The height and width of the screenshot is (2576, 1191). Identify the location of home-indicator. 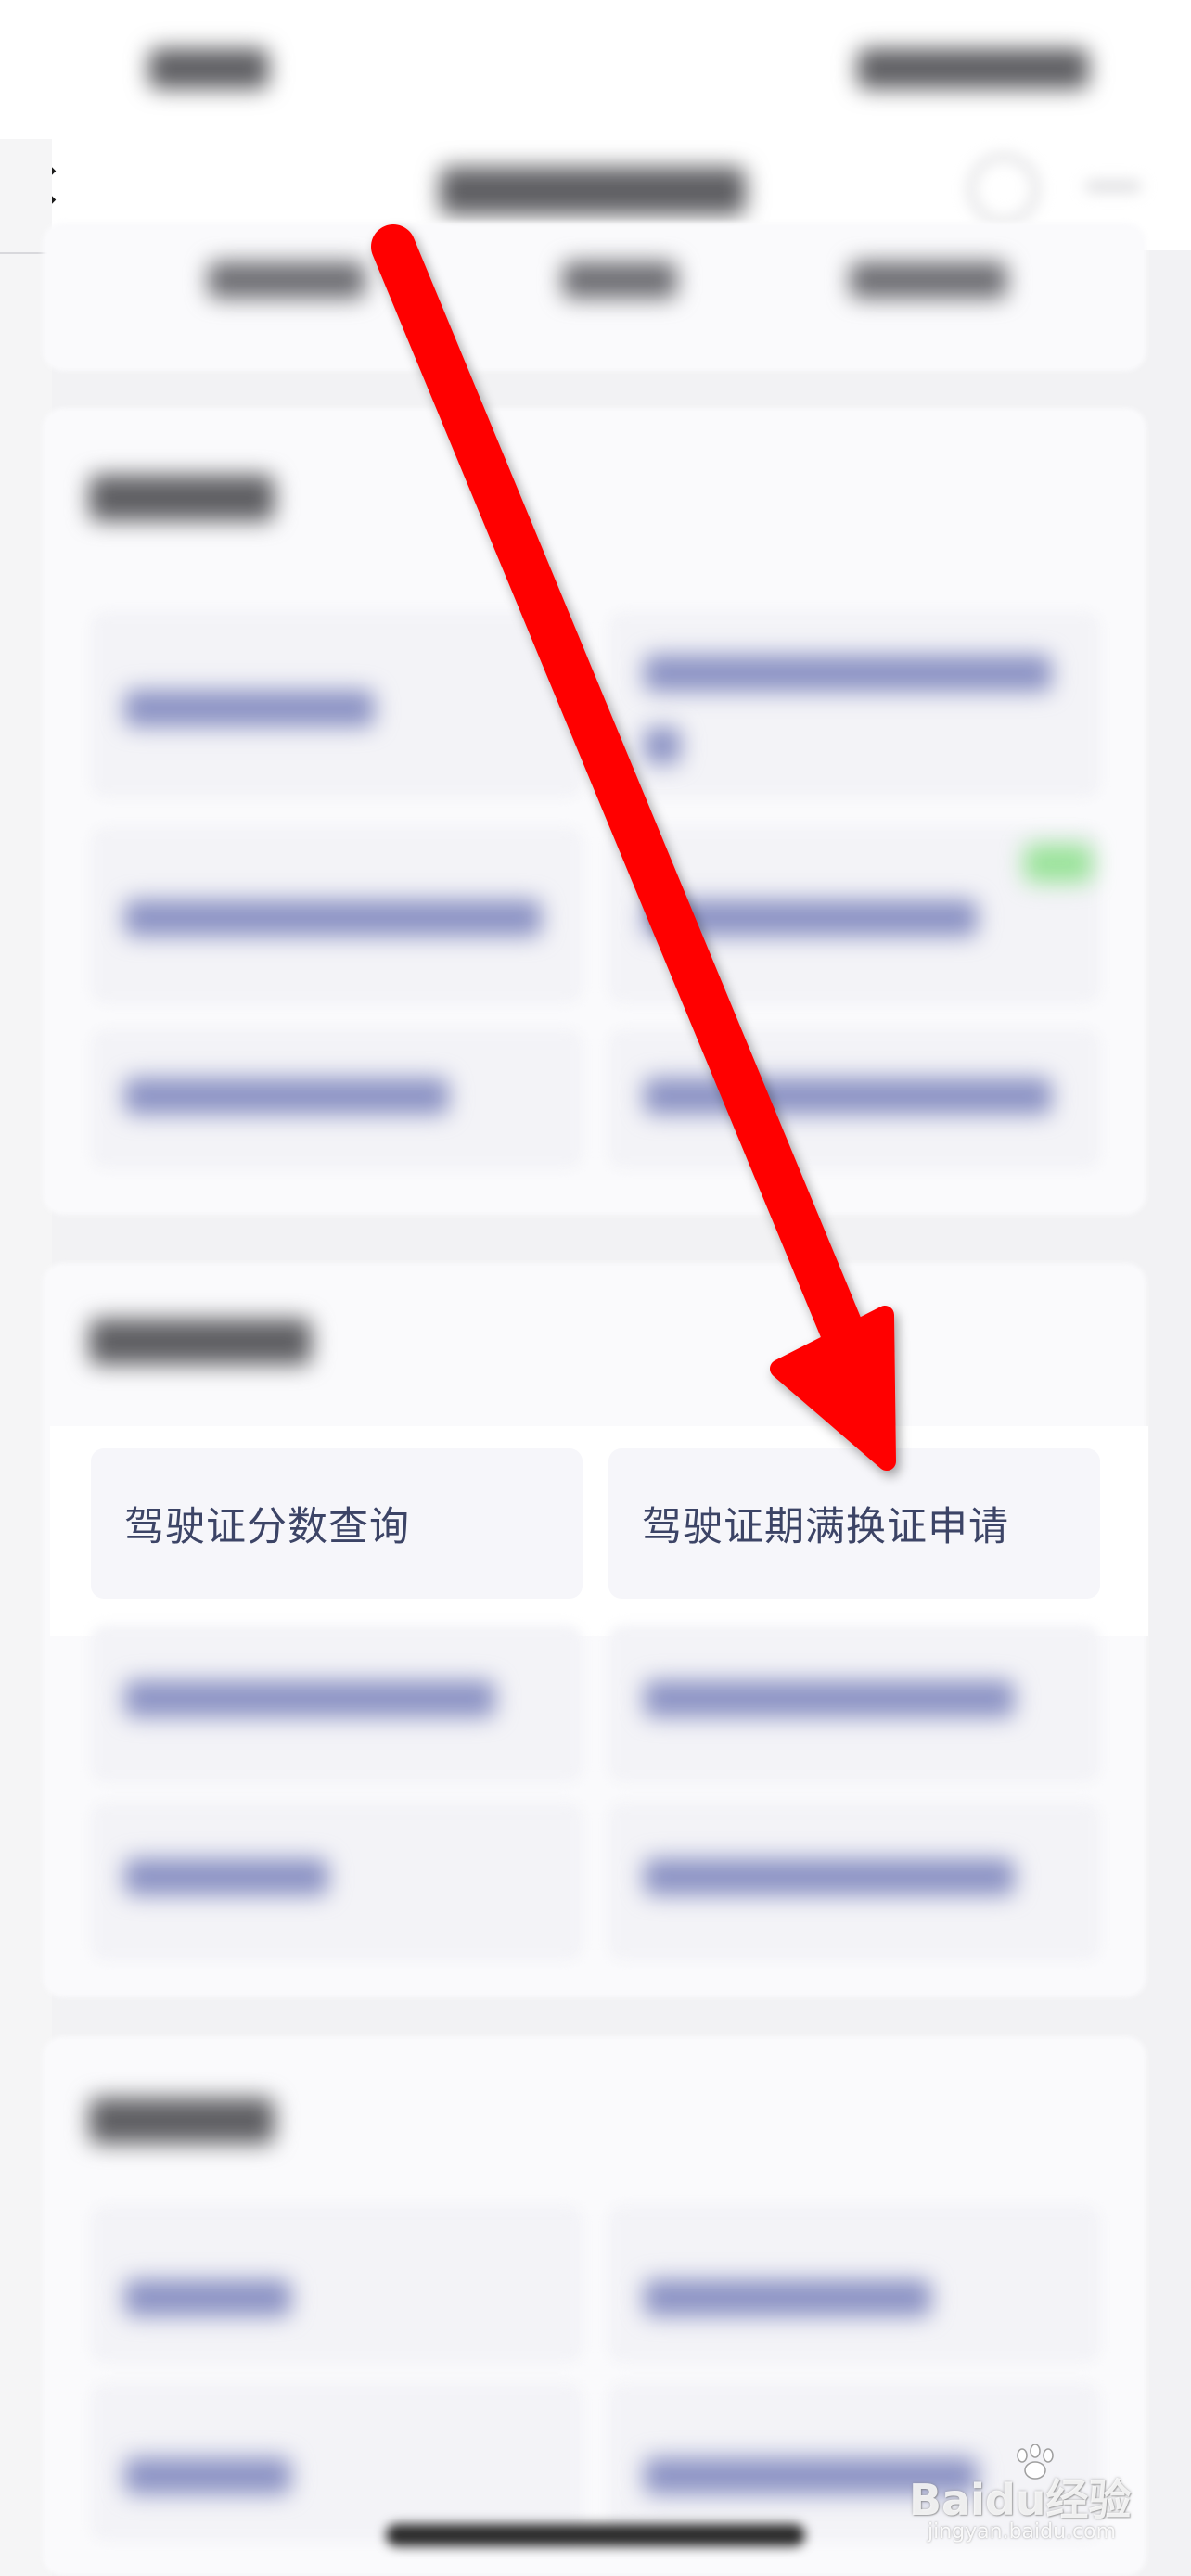
(595, 2535).